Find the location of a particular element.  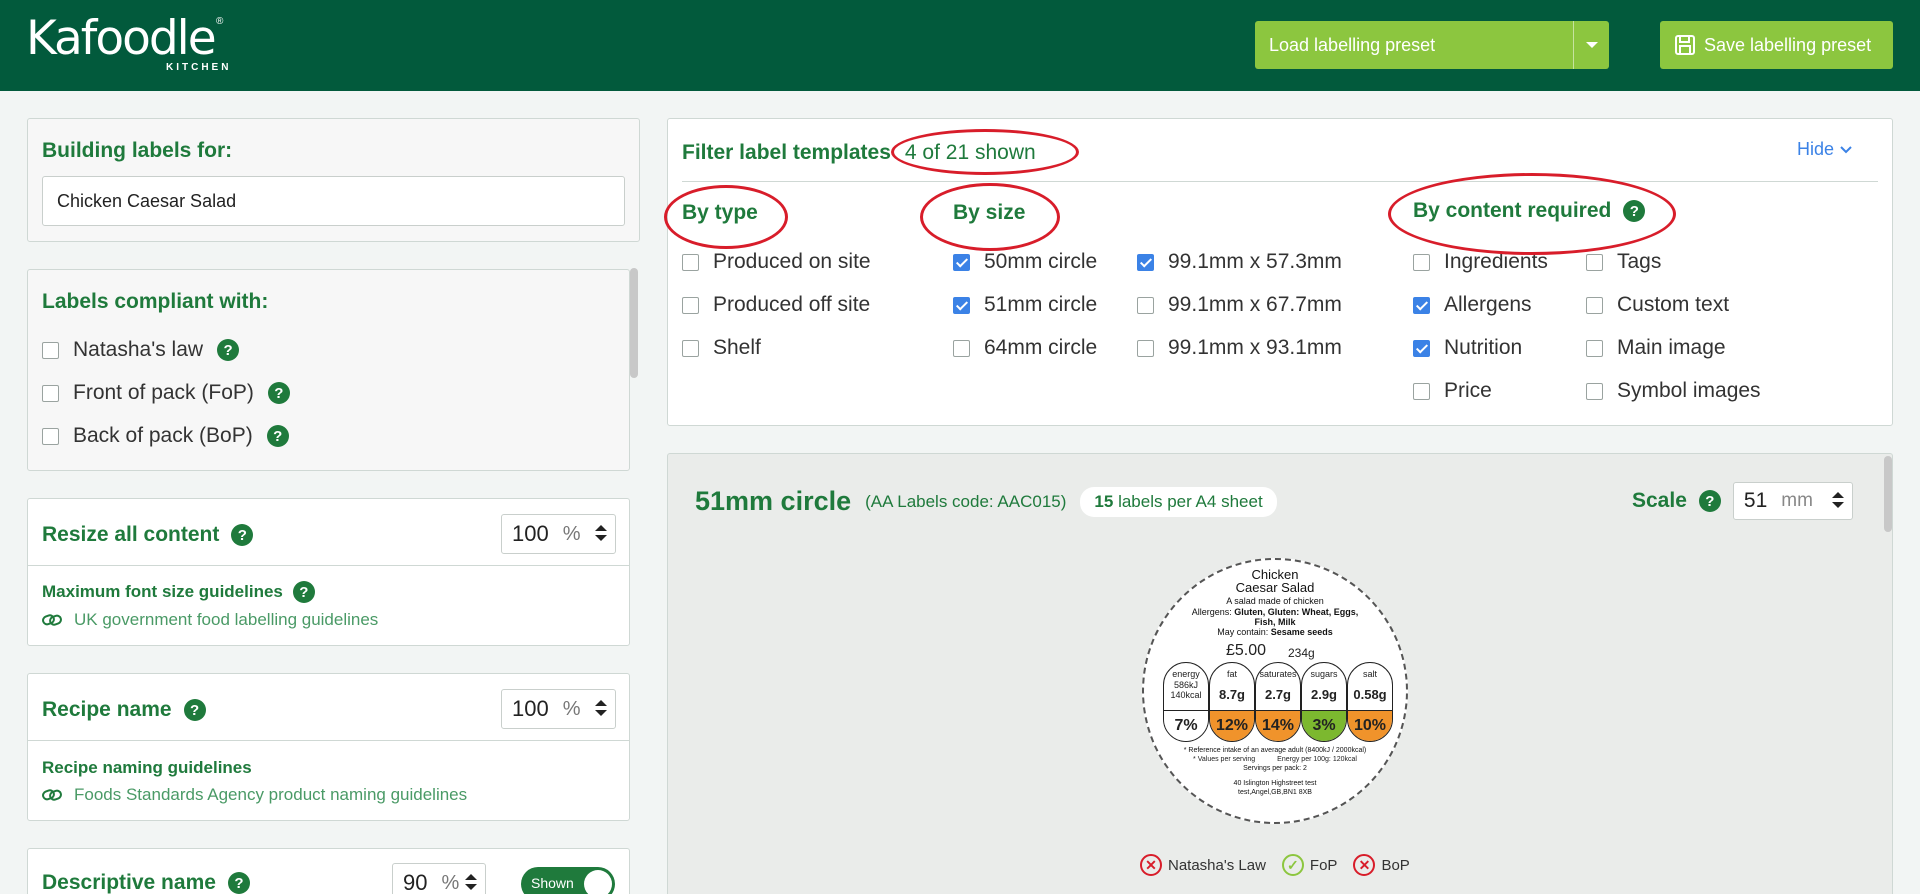

price-label: Price is located at coordinates (1468, 390).